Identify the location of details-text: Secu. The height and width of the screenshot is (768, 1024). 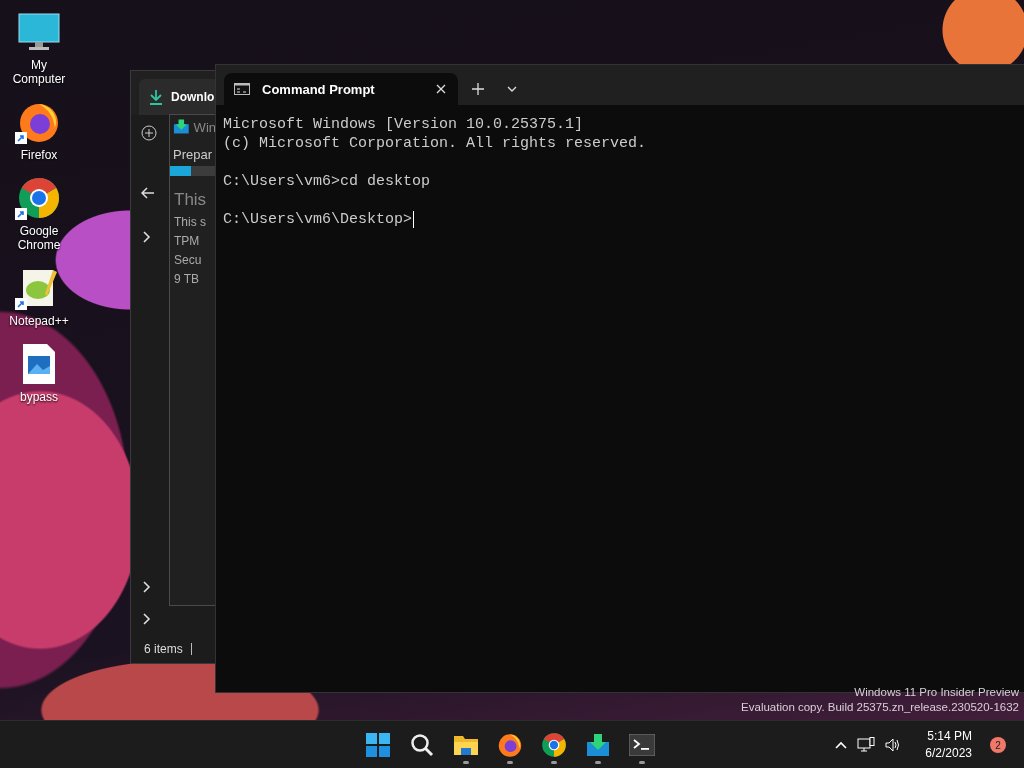
(188, 260).